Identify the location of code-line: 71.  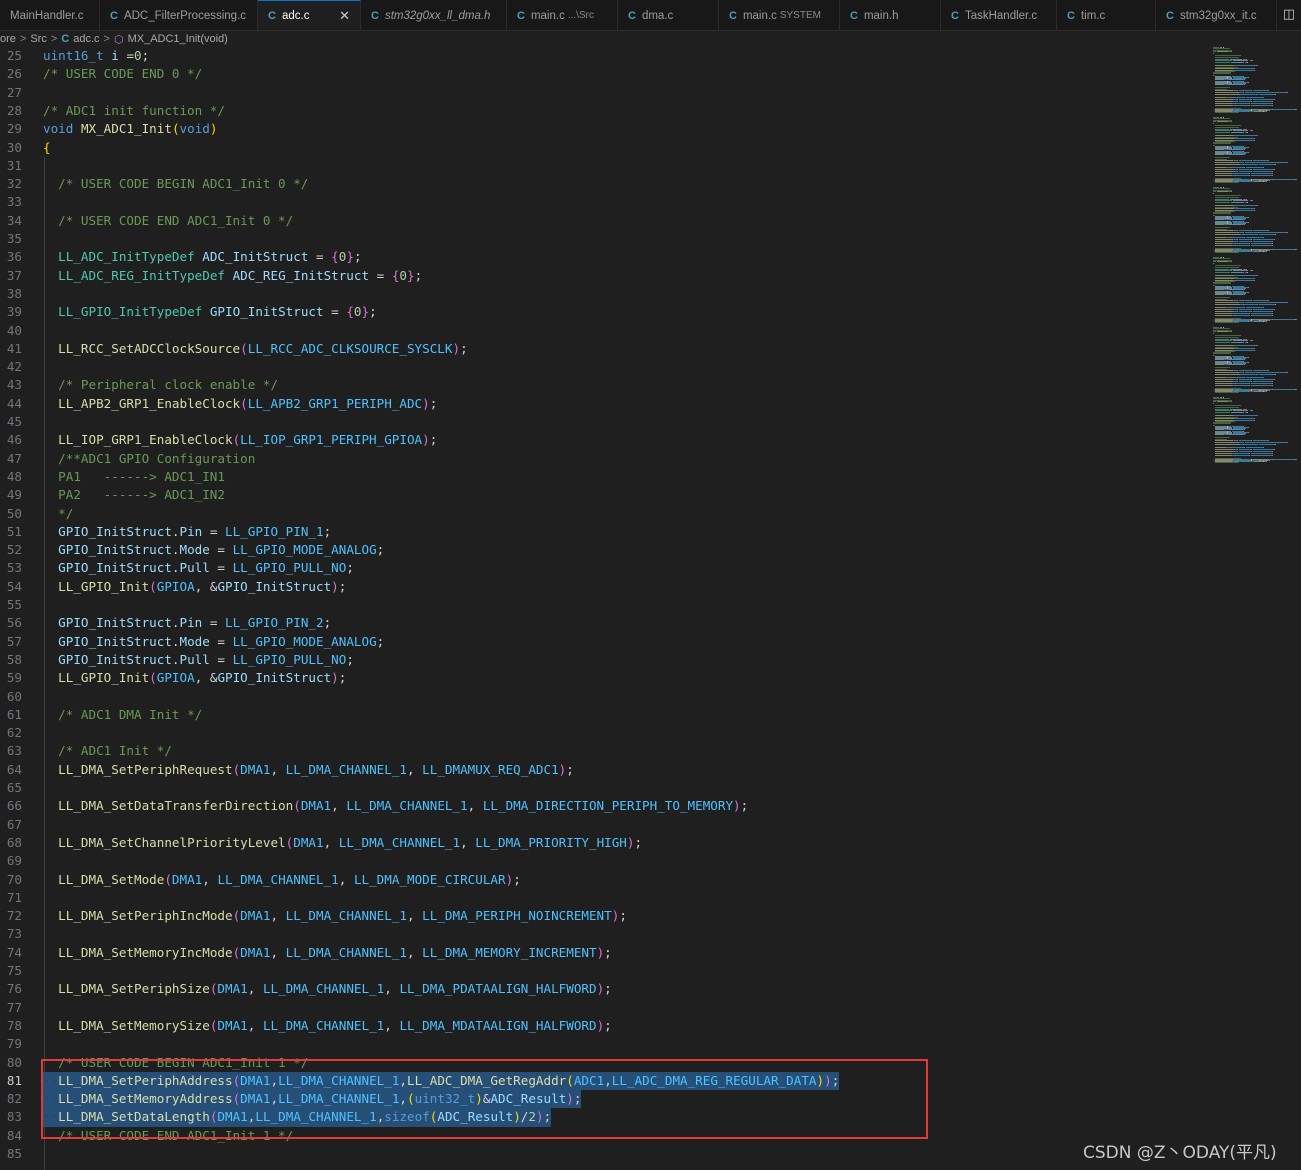
(602, 898).